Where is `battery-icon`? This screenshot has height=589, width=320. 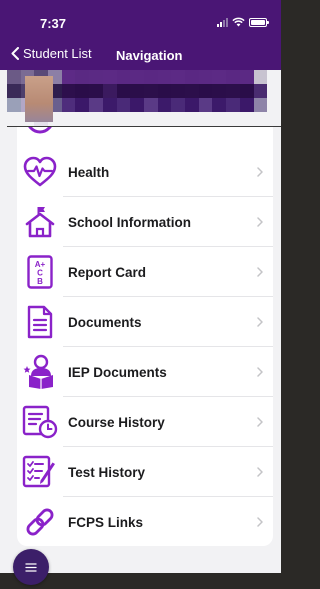 battery-icon is located at coordinates (259, 22).